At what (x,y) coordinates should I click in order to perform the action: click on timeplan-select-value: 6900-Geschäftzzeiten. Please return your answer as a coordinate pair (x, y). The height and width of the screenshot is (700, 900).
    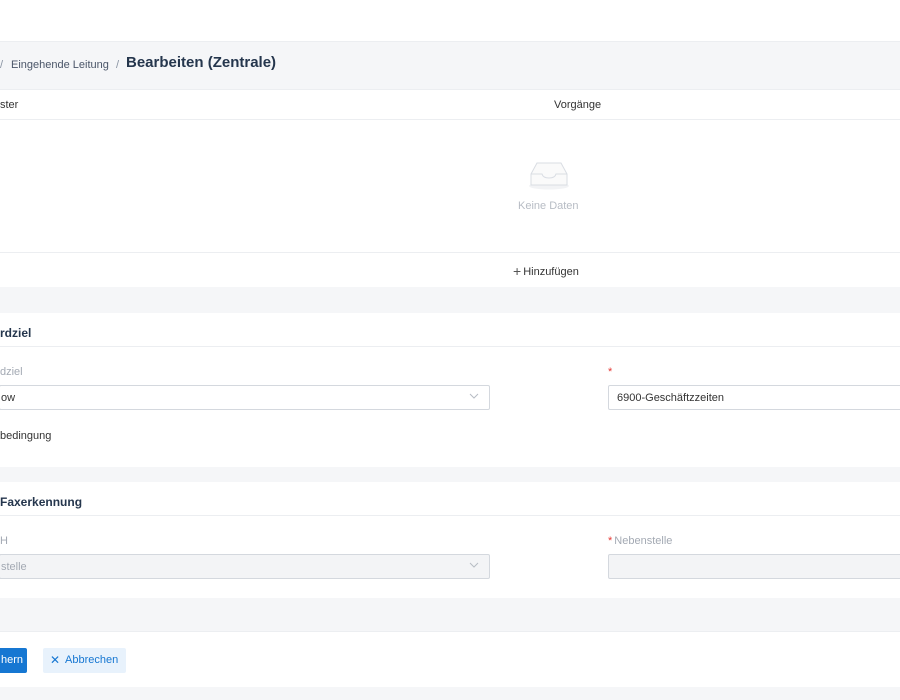
    Looking at the image, I should click on (671, 398).